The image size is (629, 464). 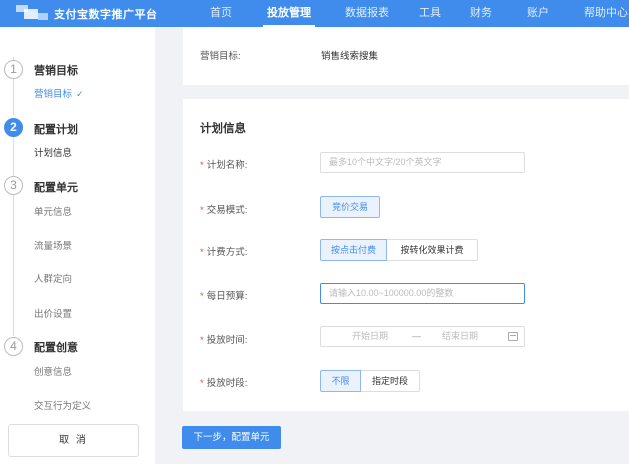 I want to click on step-2-title: 配置计划, so click(x=56, y=130).